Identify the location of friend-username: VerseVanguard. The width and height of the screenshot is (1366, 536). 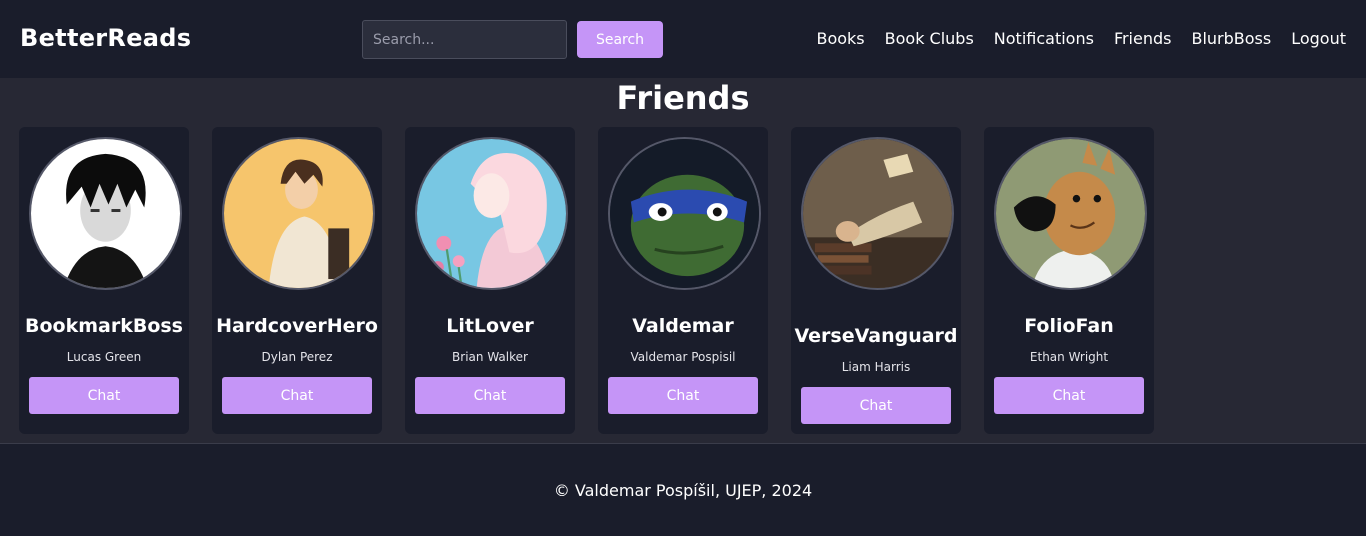
(876, 336).